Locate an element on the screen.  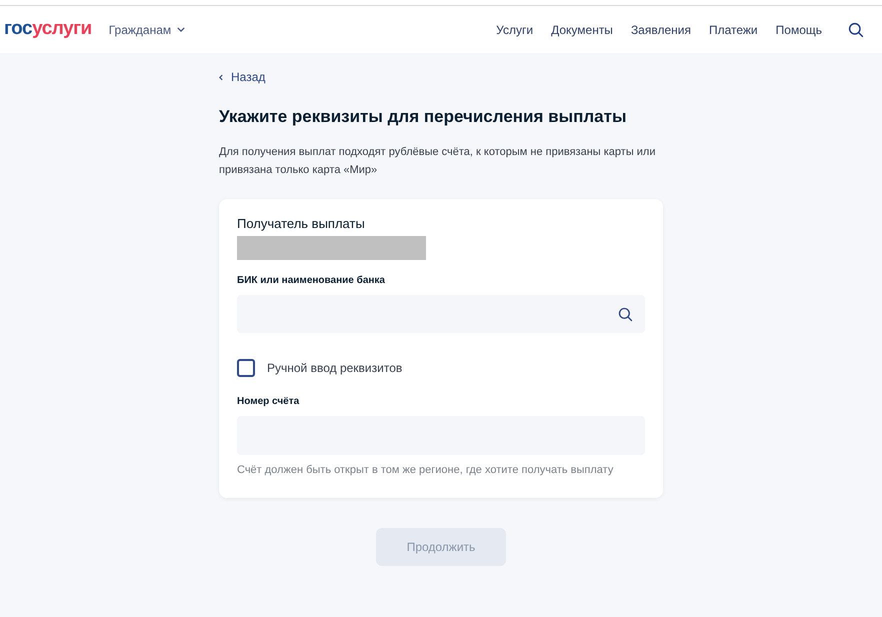
citizens-menu: Гражданам is located at coordinates (147, 29).